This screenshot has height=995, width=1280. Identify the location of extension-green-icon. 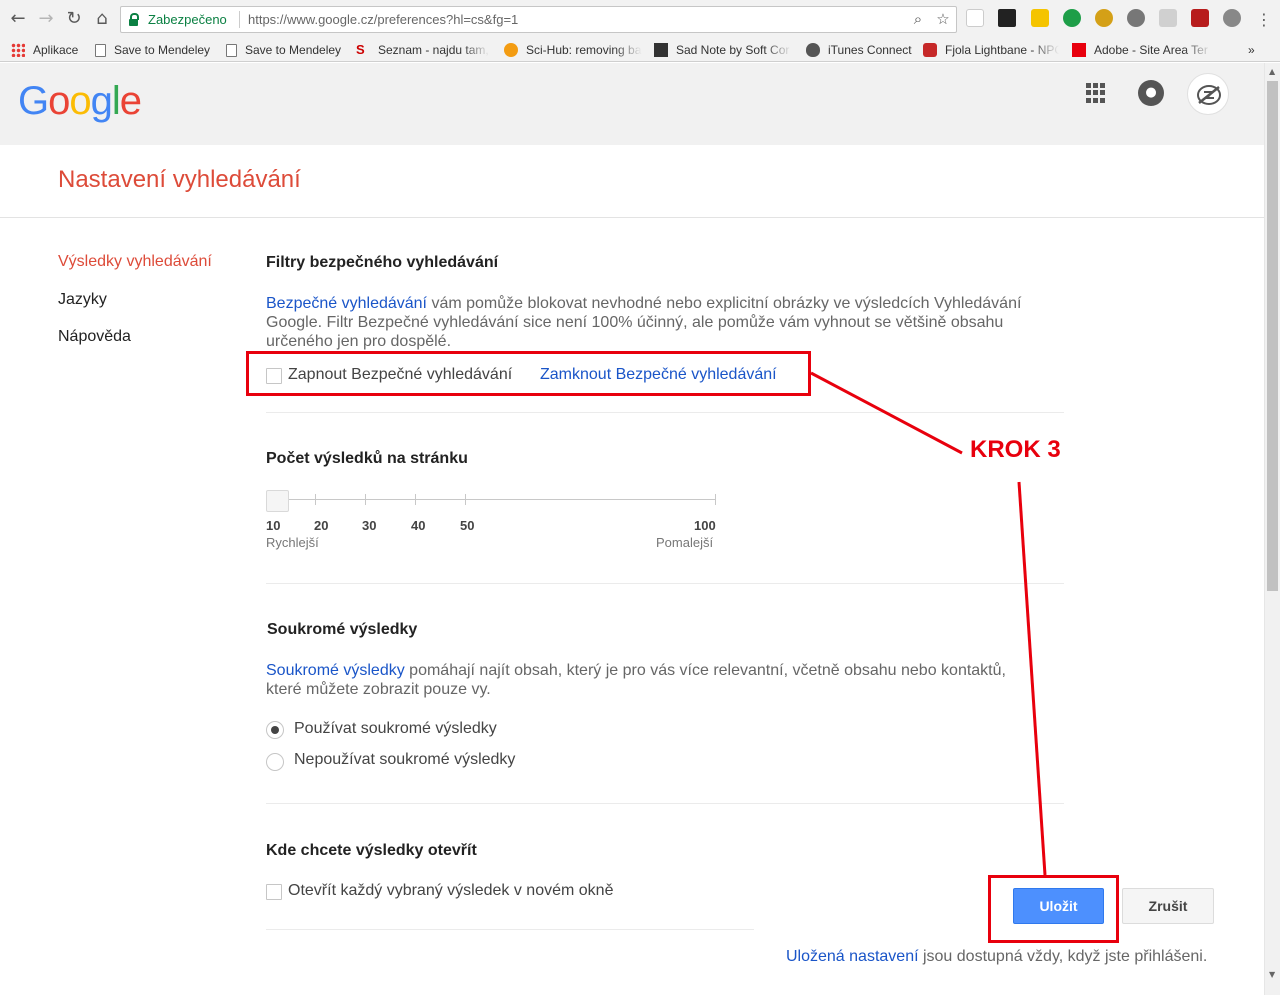
(1072, 18).